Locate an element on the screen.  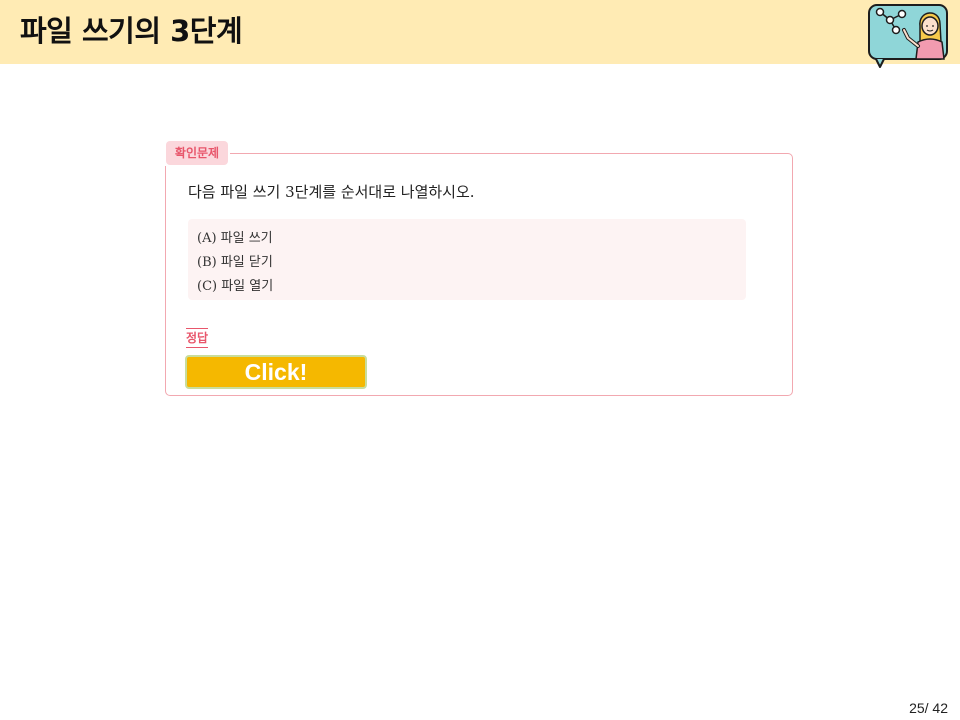
page-title: 파일 쓰기의 3단계 is located at coordinates (131, 31).